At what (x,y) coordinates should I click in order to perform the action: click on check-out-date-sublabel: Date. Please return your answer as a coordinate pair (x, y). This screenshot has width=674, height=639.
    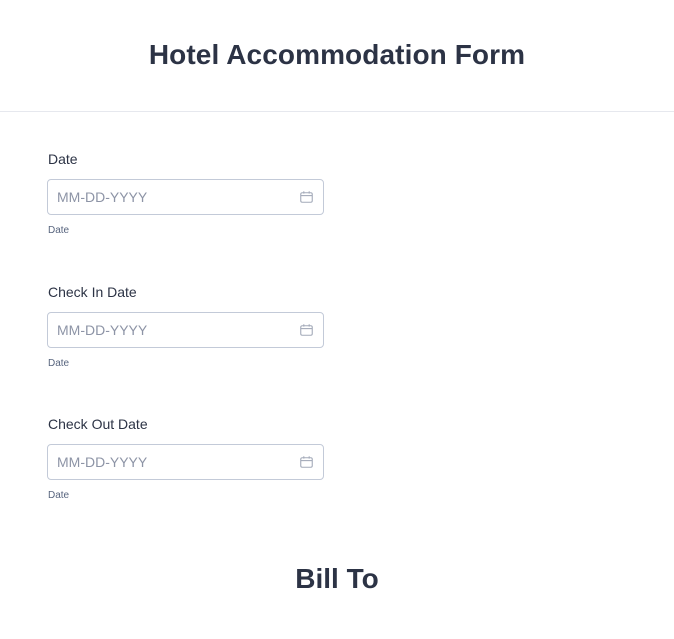
    Looking at the image, I should click on (59, 495).